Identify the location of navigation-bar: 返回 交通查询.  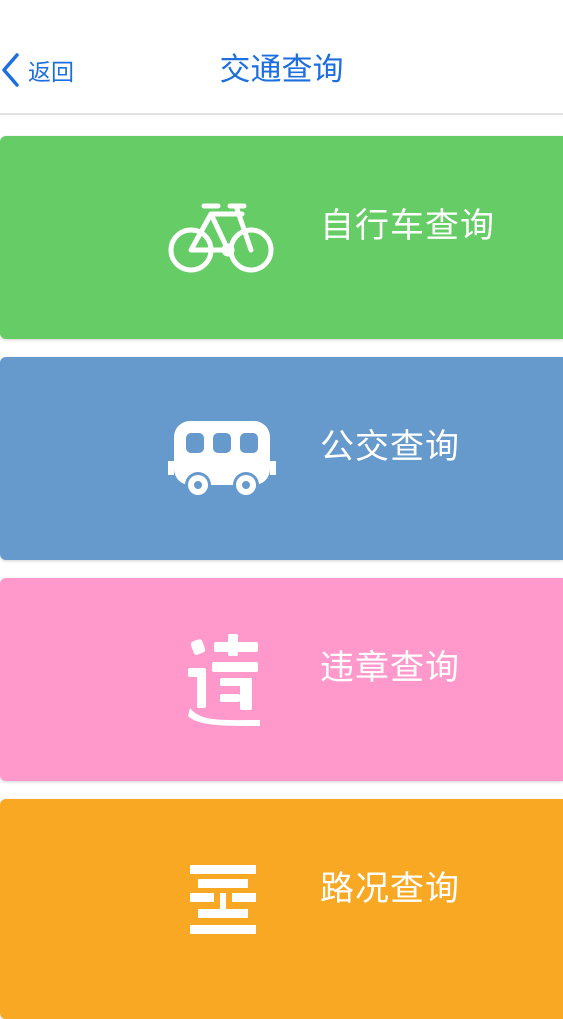
(281, 57).